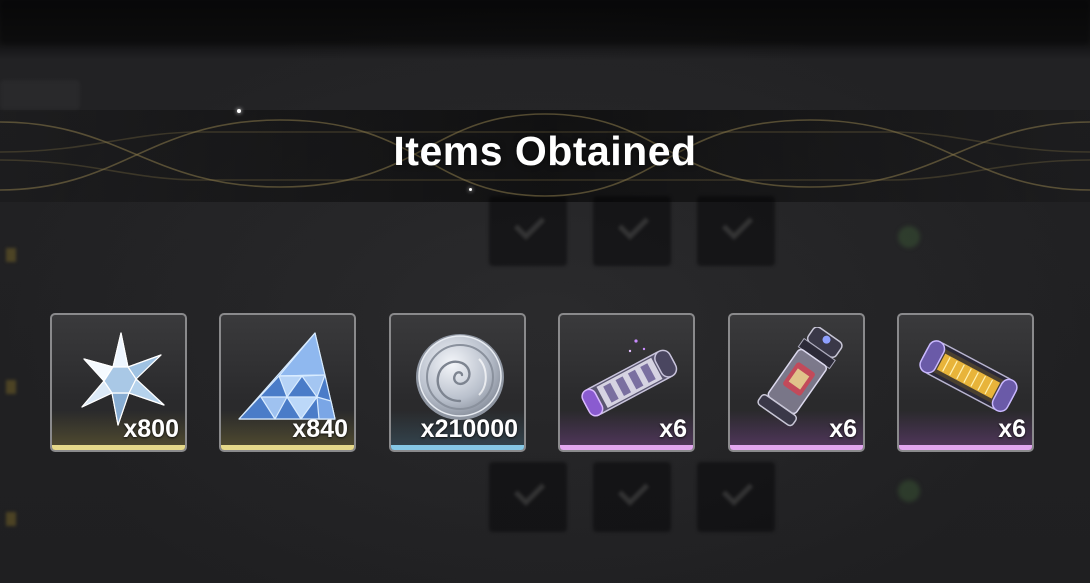 The height and width of the screenshot is (583, 1090). Describe the element at coordinates (469, 429) in the screenshot. I see `item-count: x210000` at that location.